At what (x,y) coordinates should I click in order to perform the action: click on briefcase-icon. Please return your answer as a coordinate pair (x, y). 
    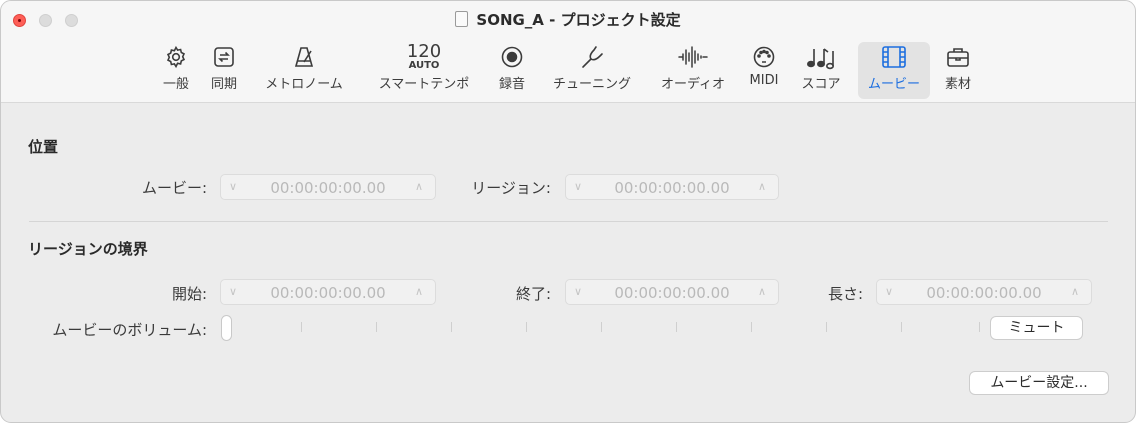
    Looking at the image, I should click on (958, 57).